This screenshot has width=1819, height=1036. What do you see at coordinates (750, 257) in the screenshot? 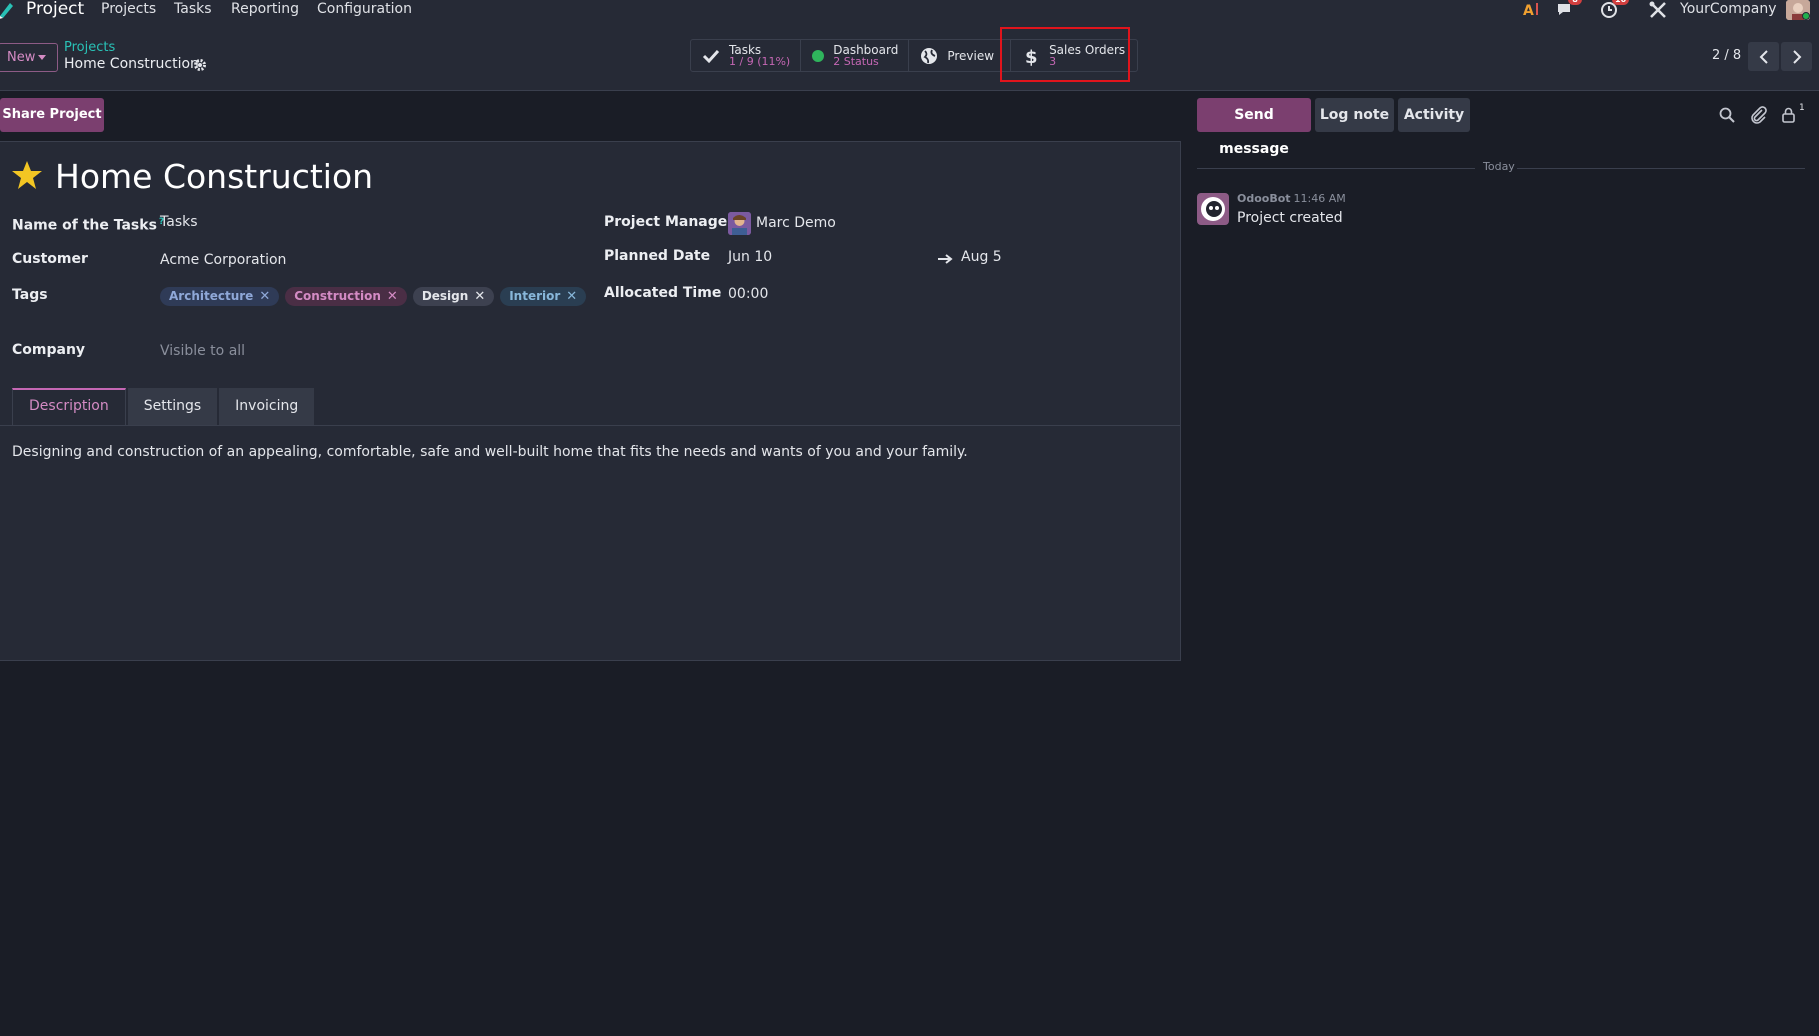
I see `planned-start-field: Jun 10` at bounding box center [750, 257].